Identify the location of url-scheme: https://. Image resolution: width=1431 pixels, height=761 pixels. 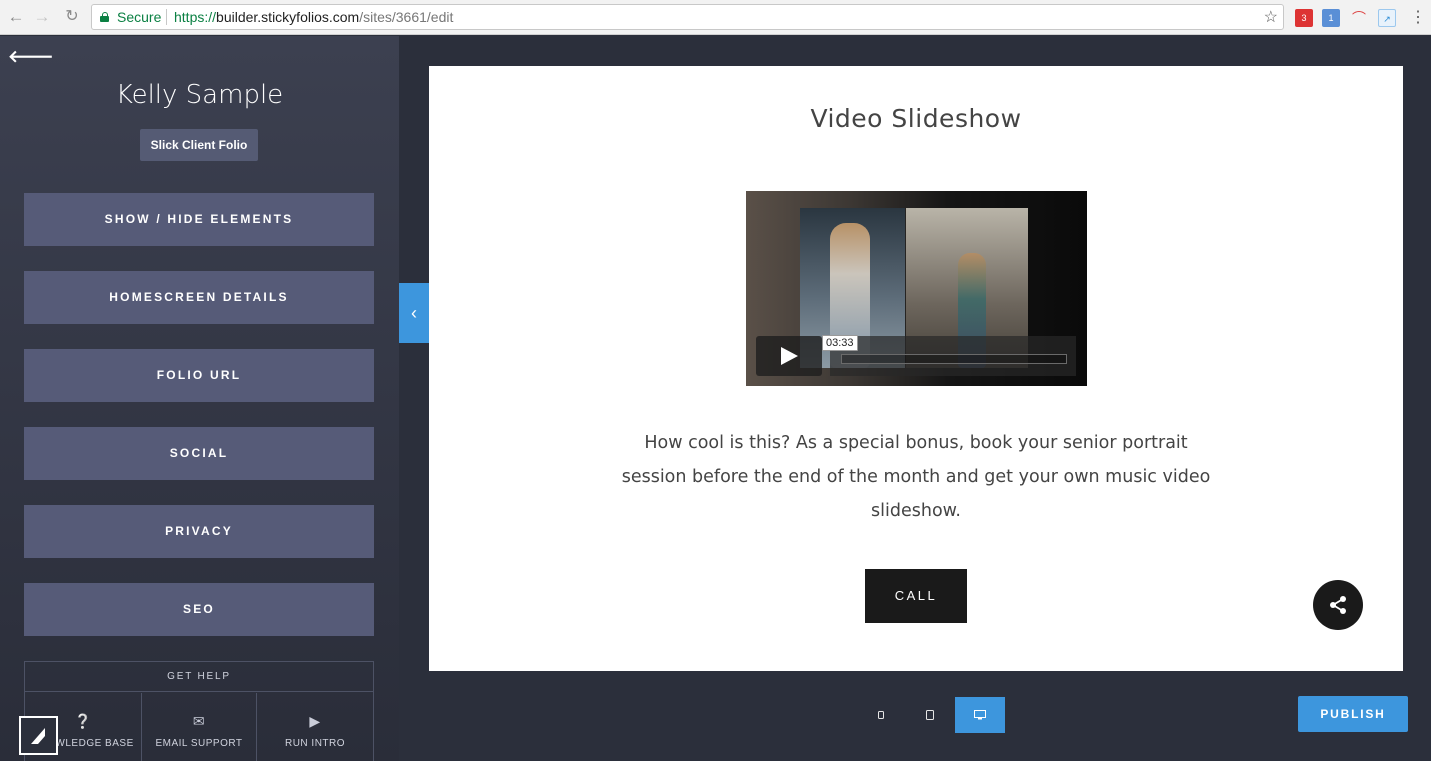
(195, 17).